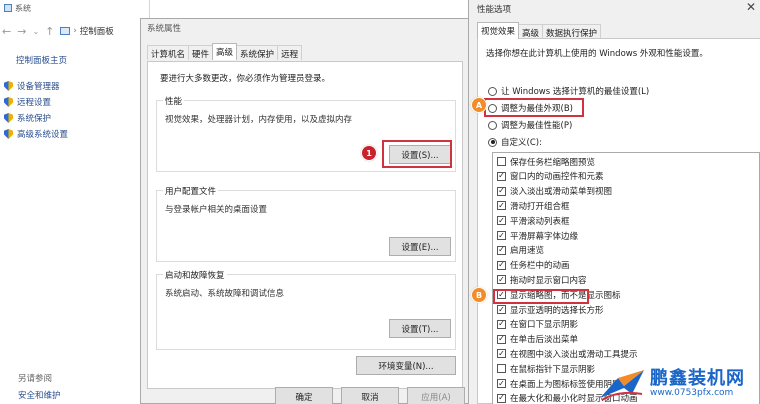 This screenshot has height=404, width=760. Describe the element at coordinates (35, 31) in the screenshot. I see `chevron-down-icon: ⌄` at that location.